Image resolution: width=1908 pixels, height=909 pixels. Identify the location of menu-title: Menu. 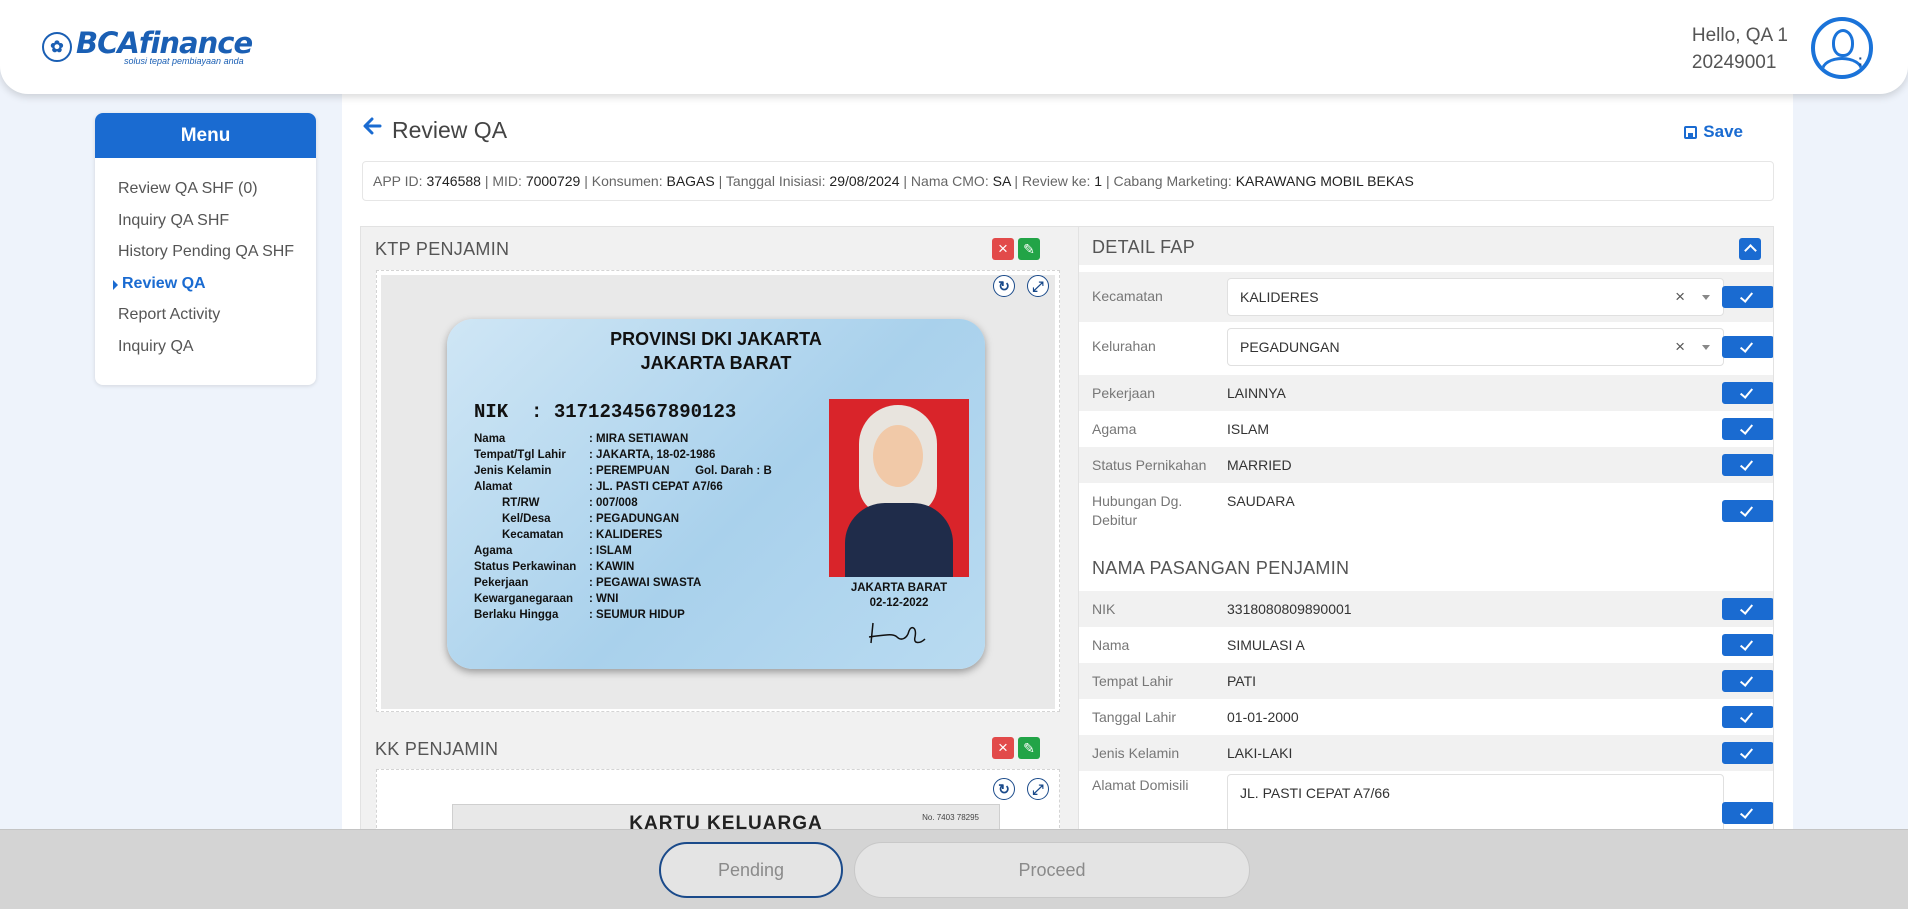
(205, 135).